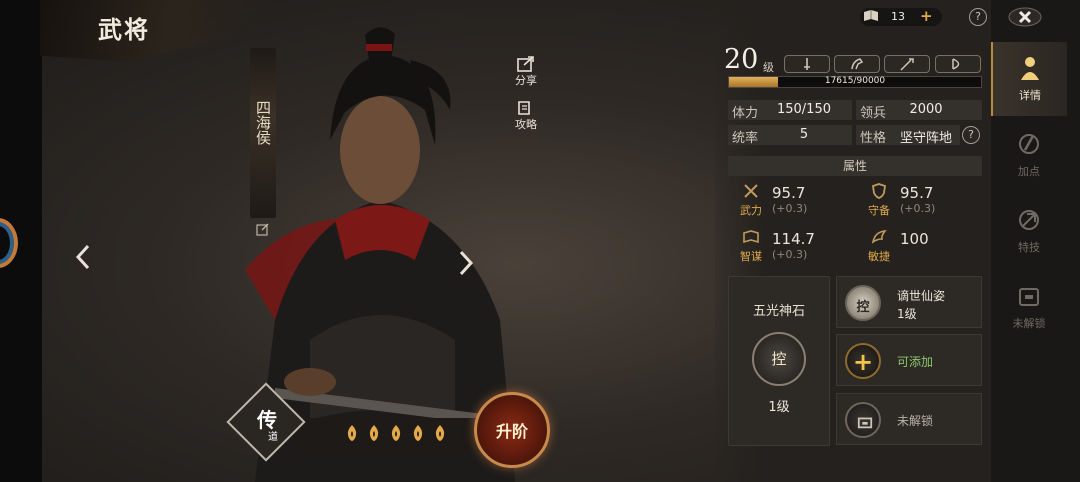  I want to click on skill-addable-status: 可添加, so click(915, 362).